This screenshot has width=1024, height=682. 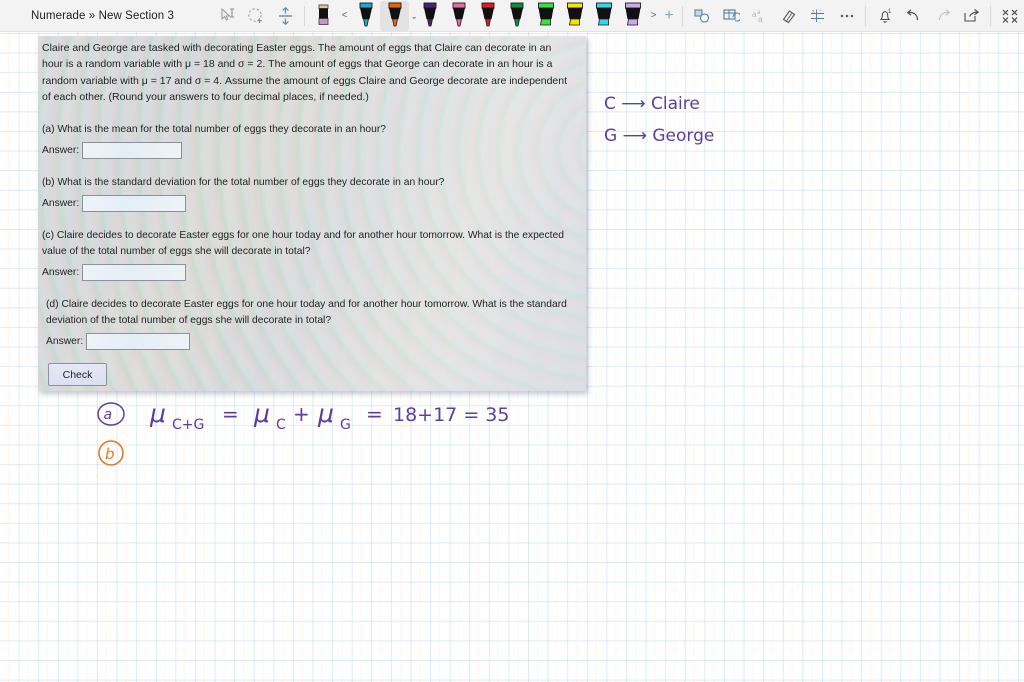 I want to click on eraser-button, so click(x=788, y=16).